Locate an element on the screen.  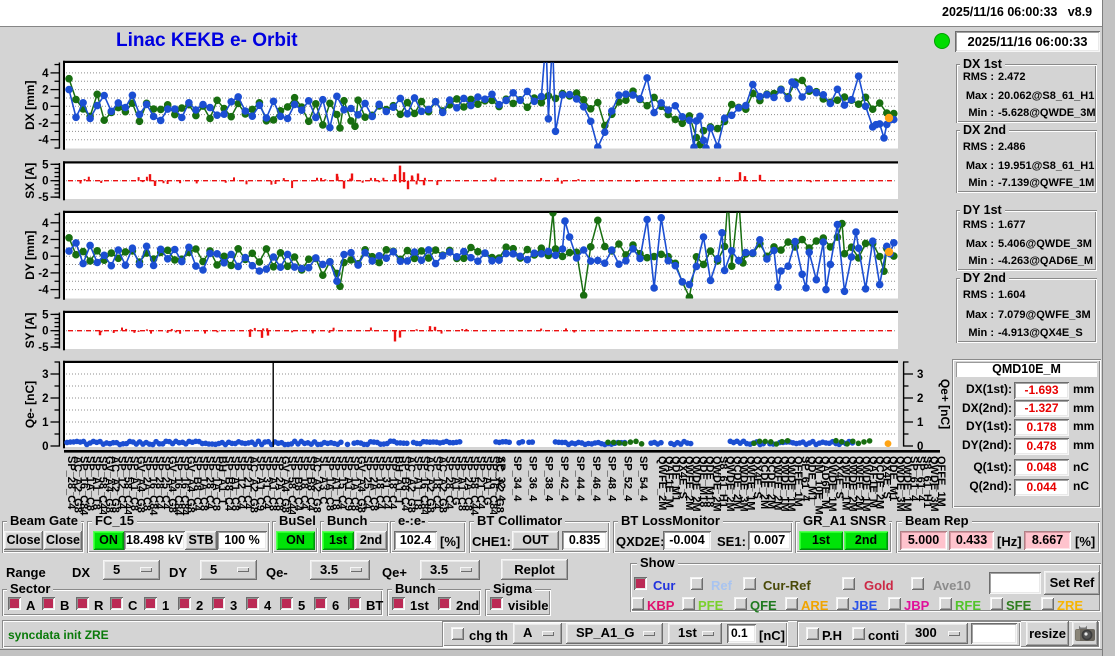
svg-text: Qe+ [nC] is located at coordinates (944, 404).